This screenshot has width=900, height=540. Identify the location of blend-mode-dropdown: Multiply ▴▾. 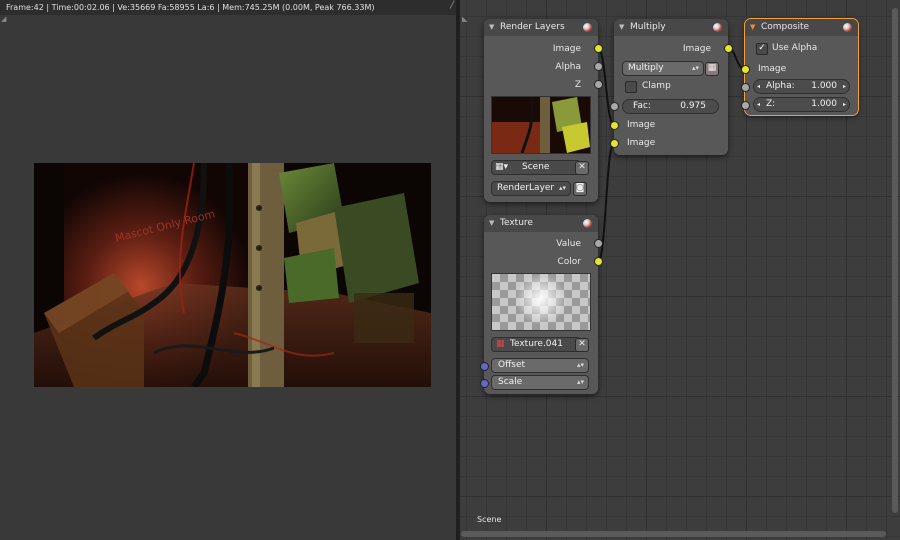
(663, 68).